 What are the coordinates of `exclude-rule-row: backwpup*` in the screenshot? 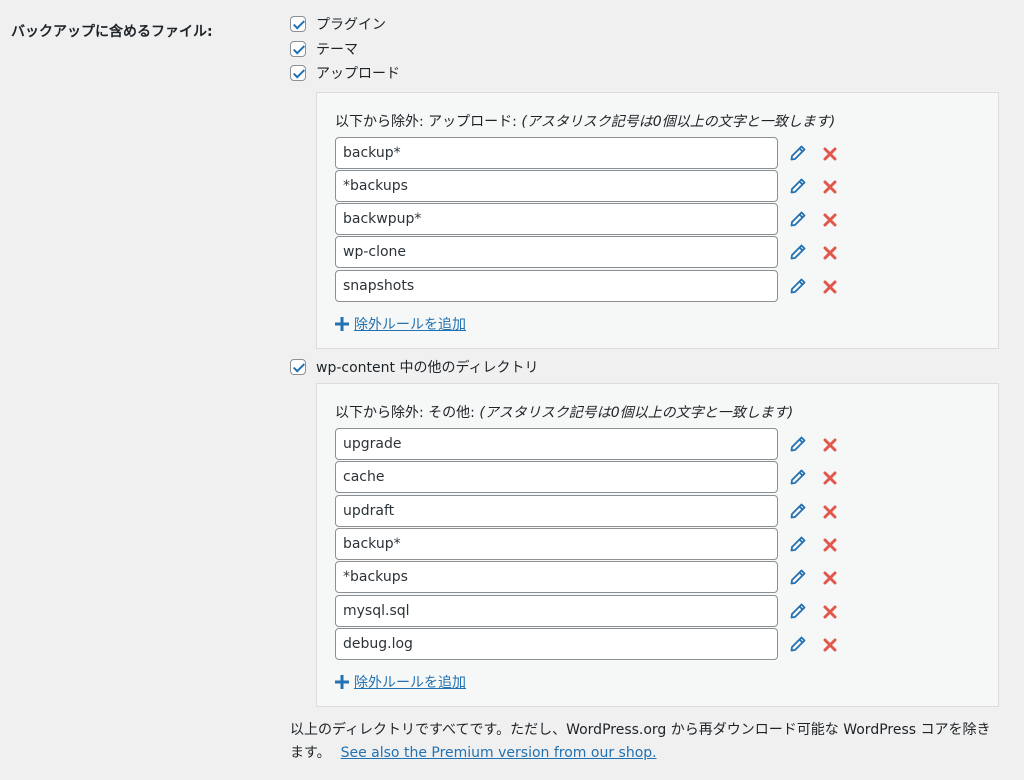 It's located at (666, 219).